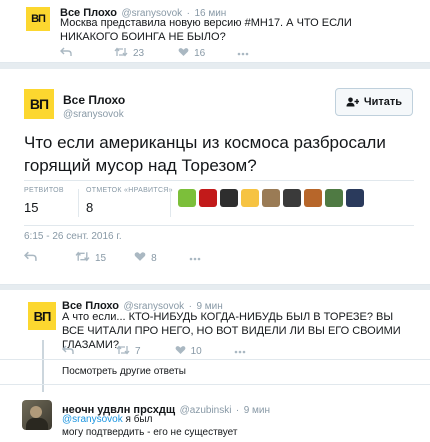  Describe the element at coordinates (156, 351) in the screenshot. I see `reply-actions: 7 10` at that location.